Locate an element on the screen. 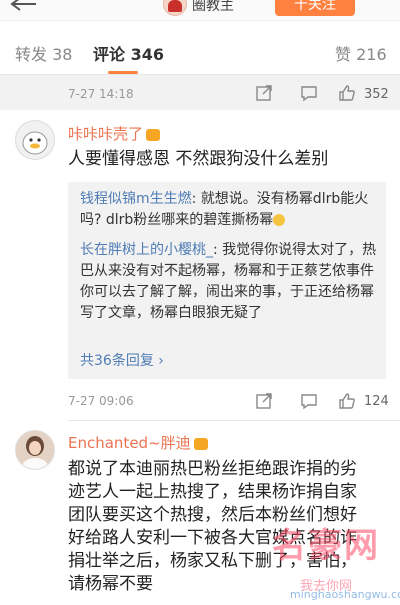  smile-emoji-icon is located at coordinates (279, 220).